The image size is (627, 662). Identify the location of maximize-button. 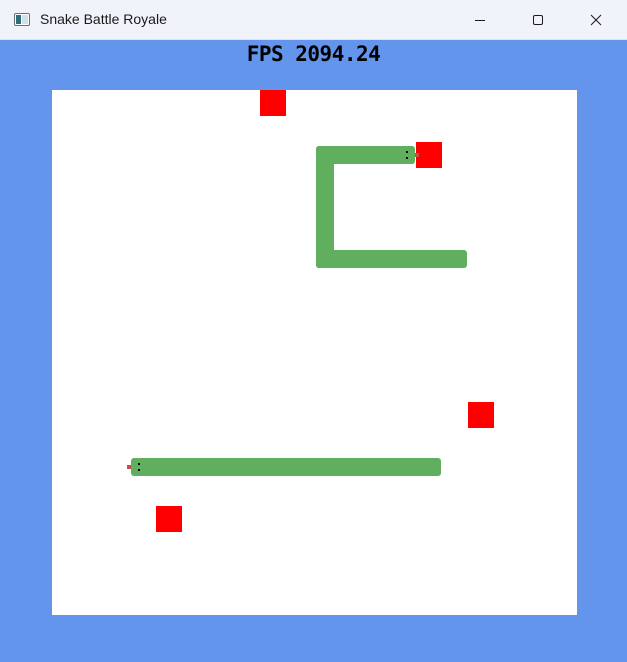
(538, 20).